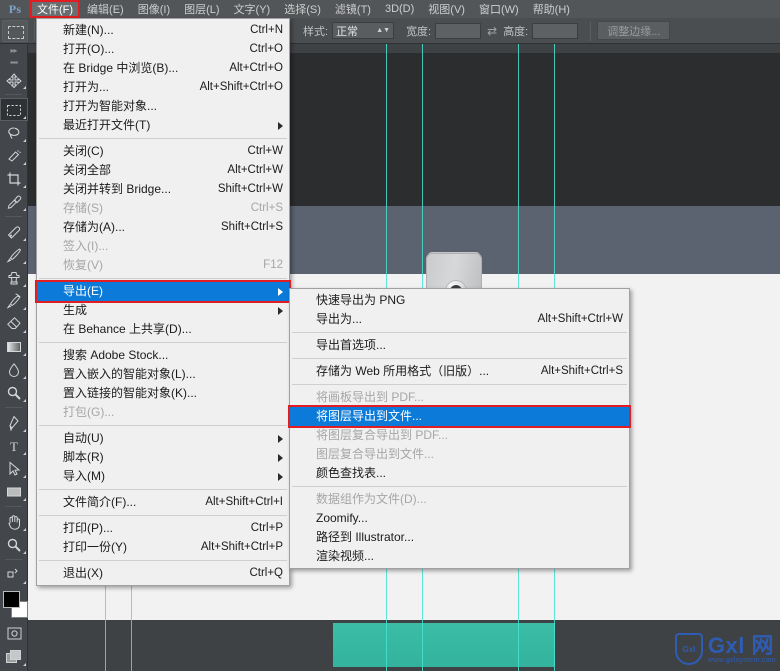  Describe the element at coordinates (163, 49) in the screenshot. I see `menu-item: 打开(O)... Ctrl+O` at that location.